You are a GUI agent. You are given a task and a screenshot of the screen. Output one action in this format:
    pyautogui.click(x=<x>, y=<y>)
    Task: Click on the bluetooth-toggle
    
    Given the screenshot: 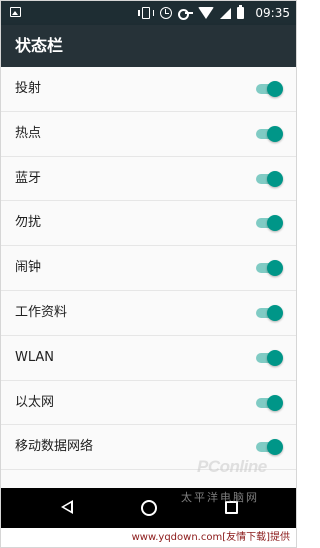 What is the action you would take?
    pyautogui.click(x=269, y=178)
    